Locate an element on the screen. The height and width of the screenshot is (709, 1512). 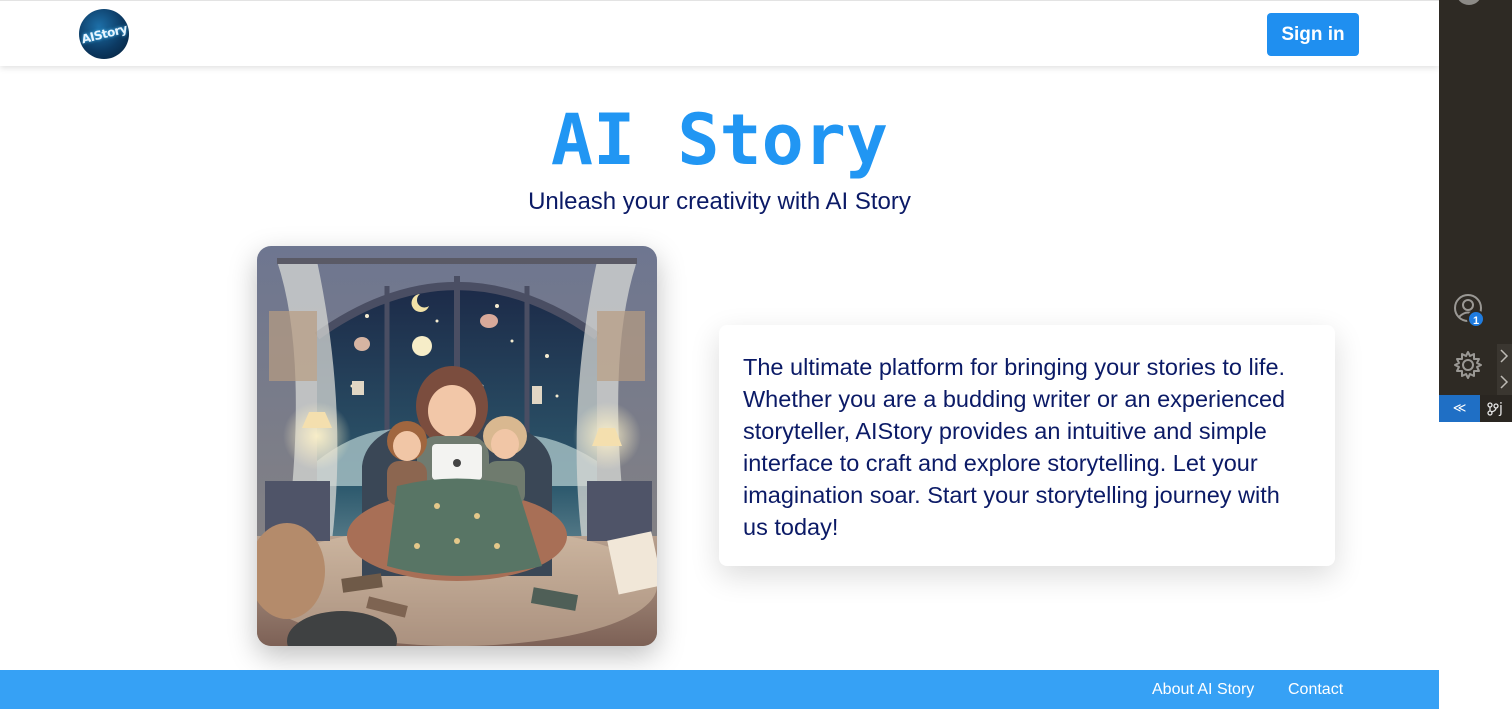
footer-link-contact: Contact is located at coordinates (1315, 690).